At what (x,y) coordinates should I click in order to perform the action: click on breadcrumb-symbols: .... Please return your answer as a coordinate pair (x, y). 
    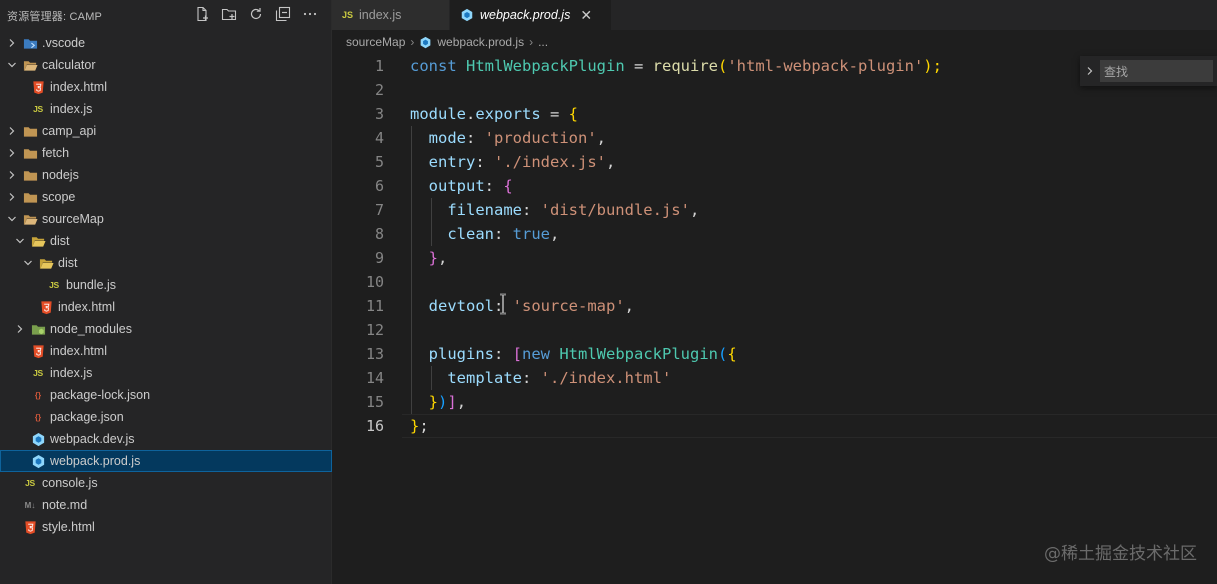
    Looking at the image, I should click on (543, 42).